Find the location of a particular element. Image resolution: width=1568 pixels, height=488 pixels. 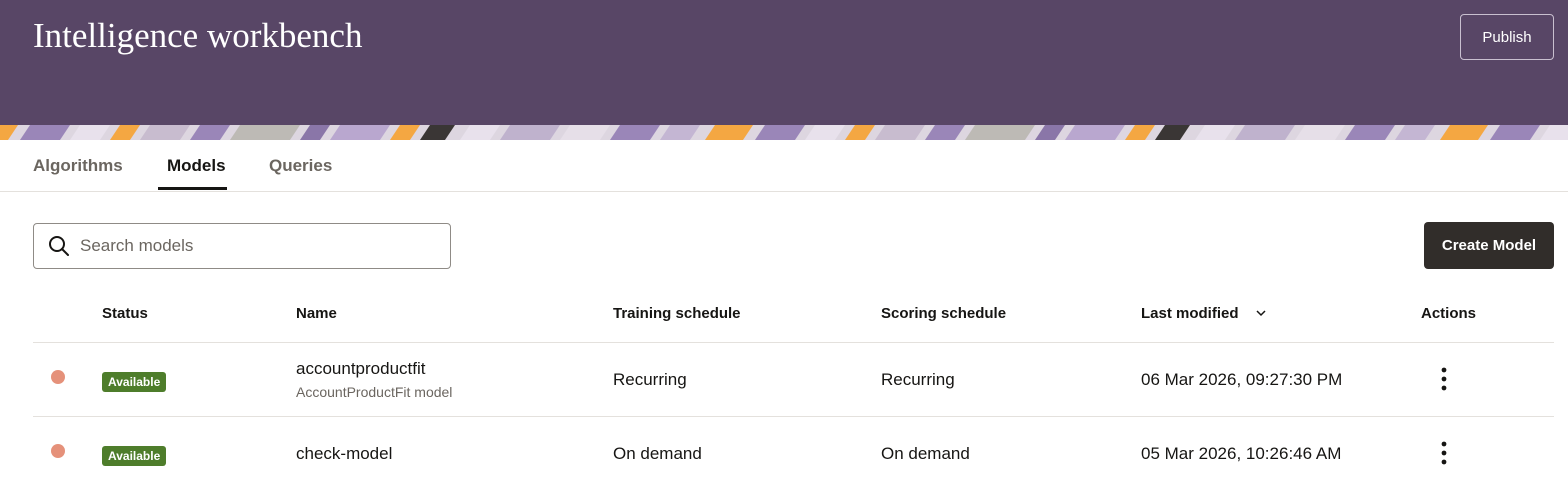

training-schedule: On demand is located at coordinates (657, 453).